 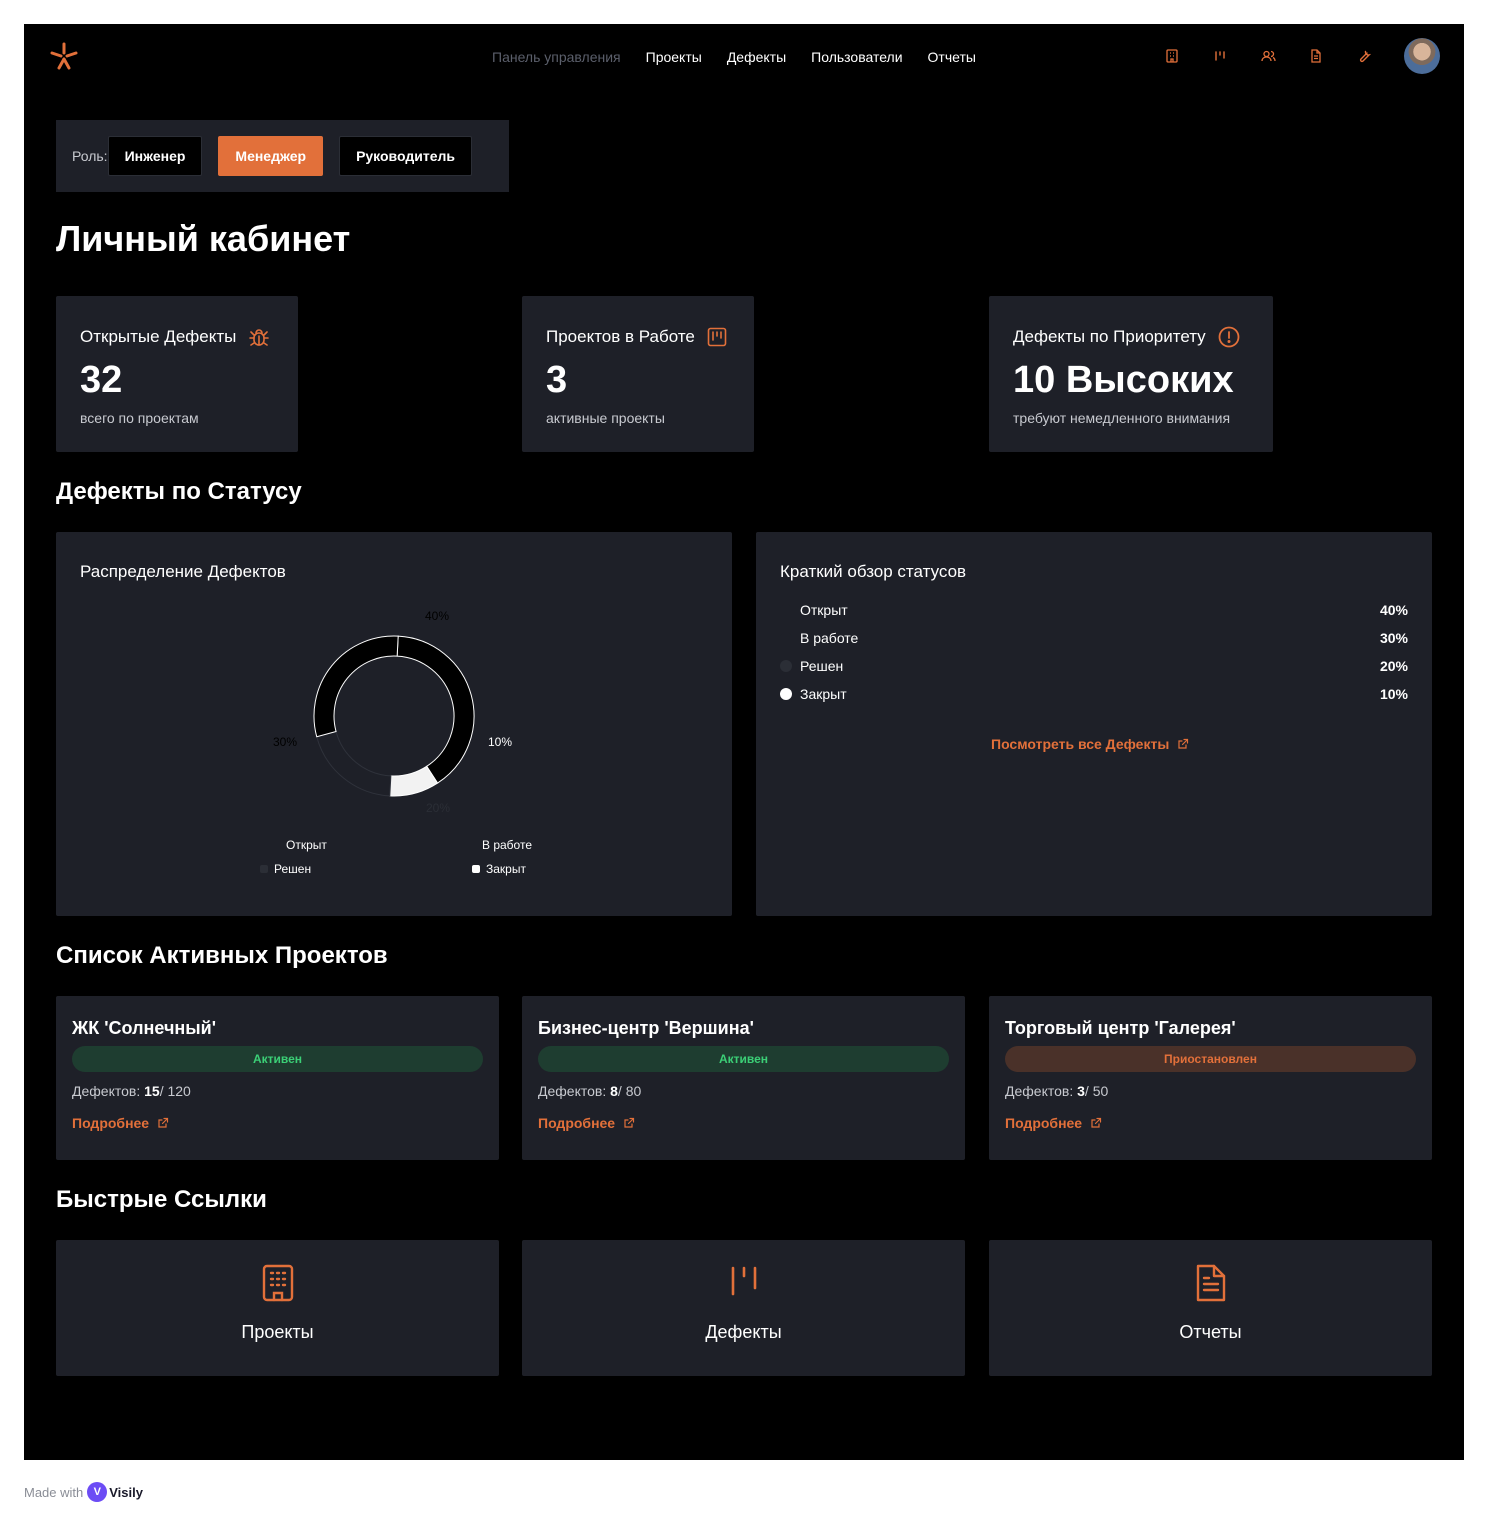 What do you see at coordinates (158, 336) in the screenshot?
I see `stat-title: Открытые Дефекты` at bounding box center [158, 336].